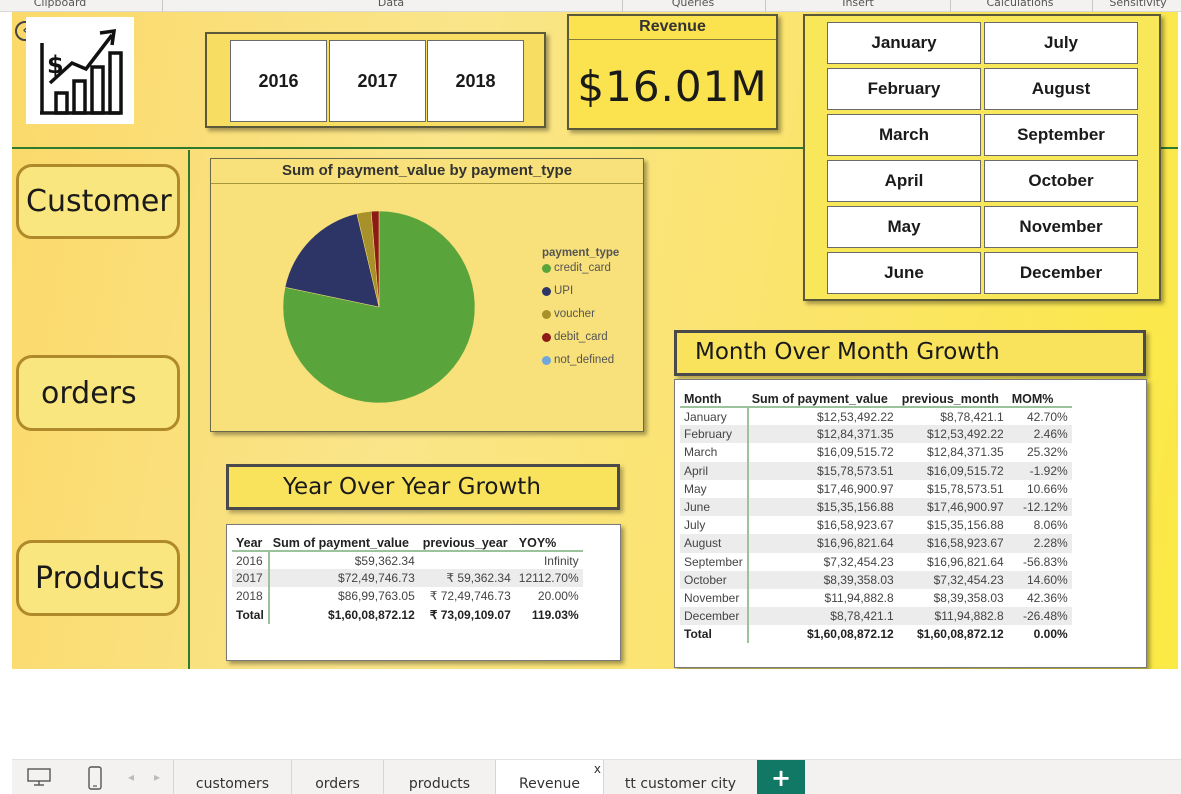 Image resolution: width=1181 pixels, height=794 pixels. I want to click on mom-cell: $15,78,573.51, so click(822, 470).